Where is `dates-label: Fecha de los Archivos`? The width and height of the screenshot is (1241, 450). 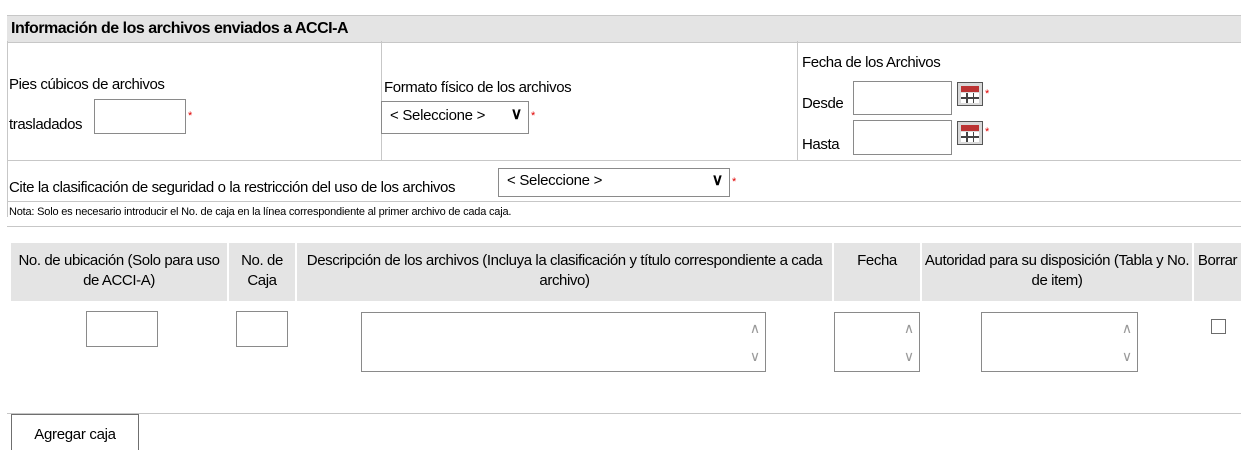 dates-label: Fecha de los Archivos is located at coordinates (871, 62).